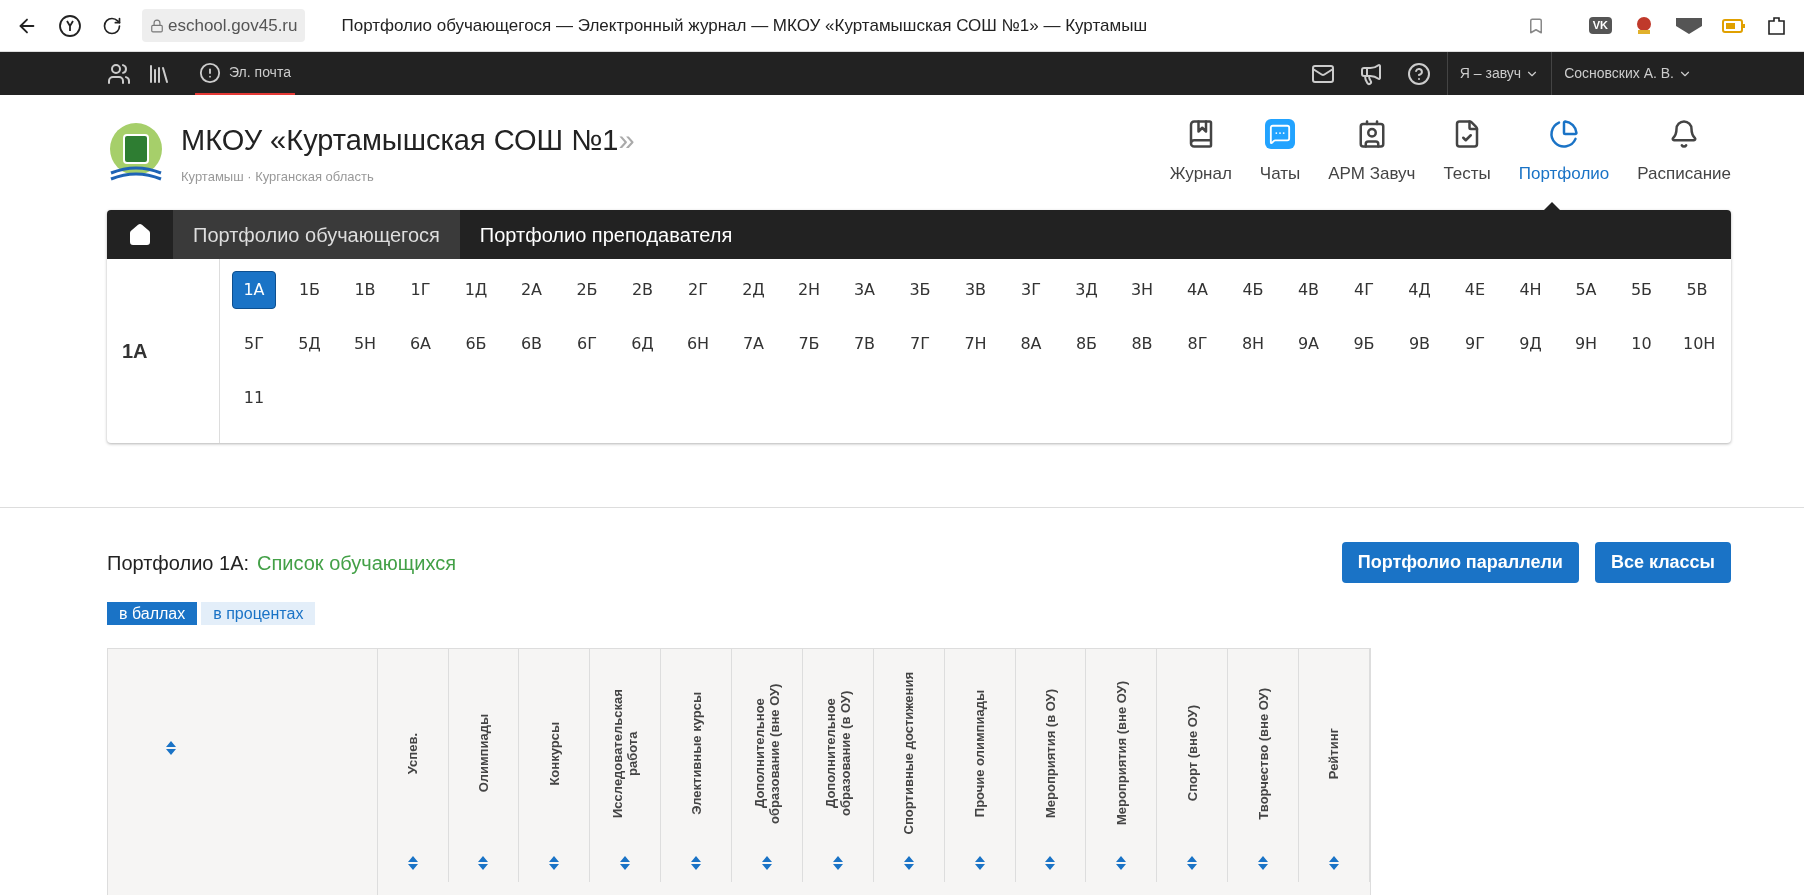 The width and height of the screenshot is (1804, 895). What do you see at coordinates (420, 344) in the screenshot?
I see `class-button: 6А` at bounding box center [420, 344].